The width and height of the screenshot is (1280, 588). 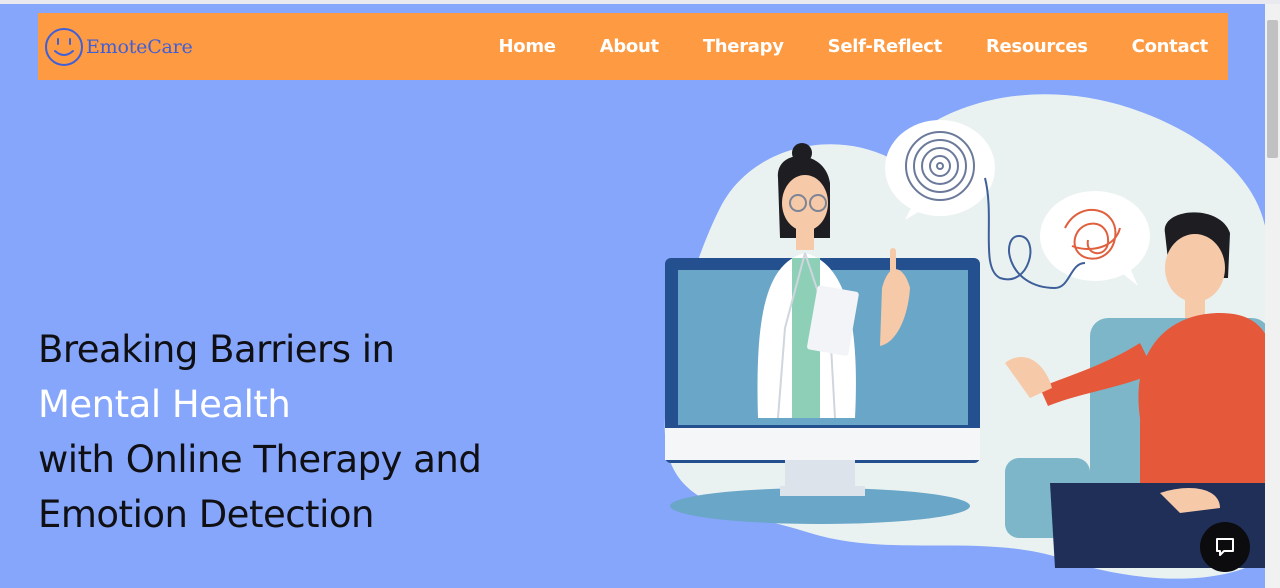 I want to click on nav-home: Home, so click(x=528, y=46).